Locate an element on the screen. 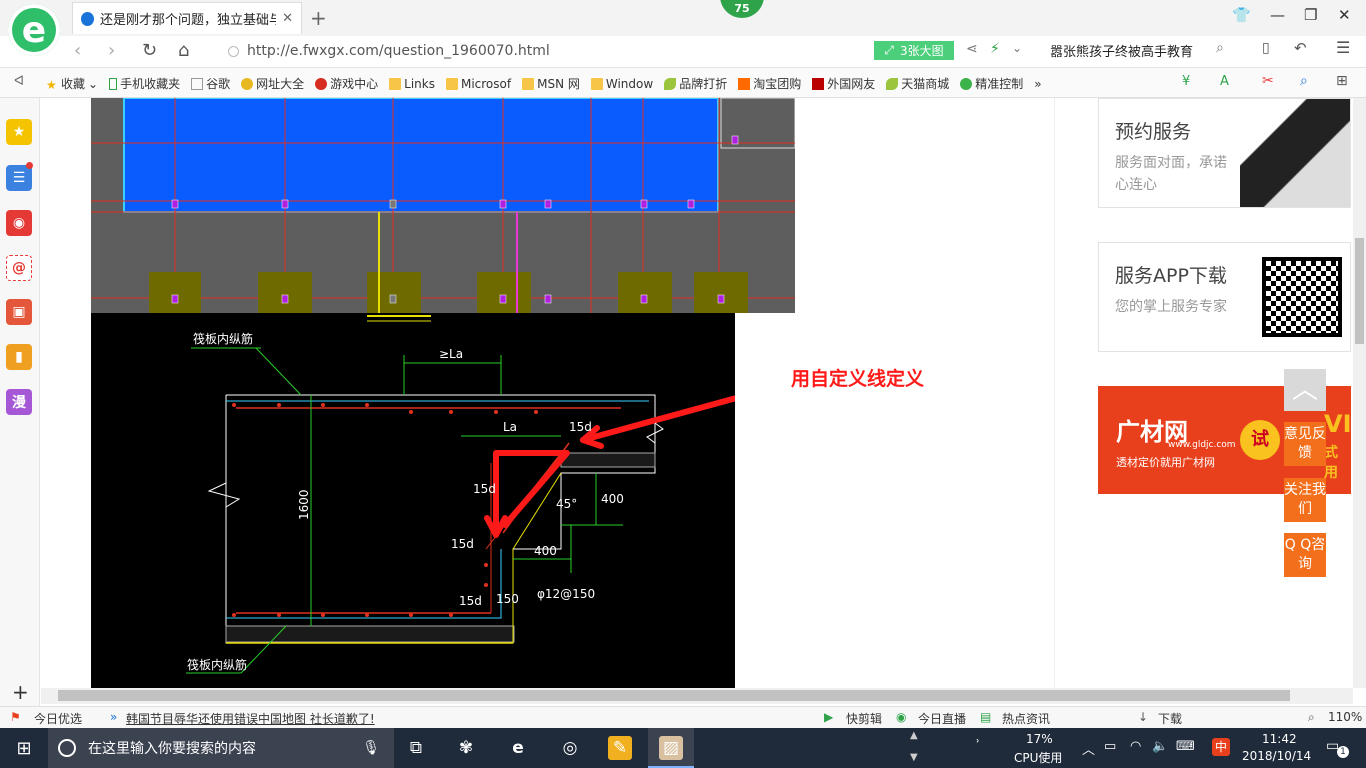 The height and width of the screenshot is (768, 1366). bookmark-item: 游戏中心 is located at coordinates (346, 83).